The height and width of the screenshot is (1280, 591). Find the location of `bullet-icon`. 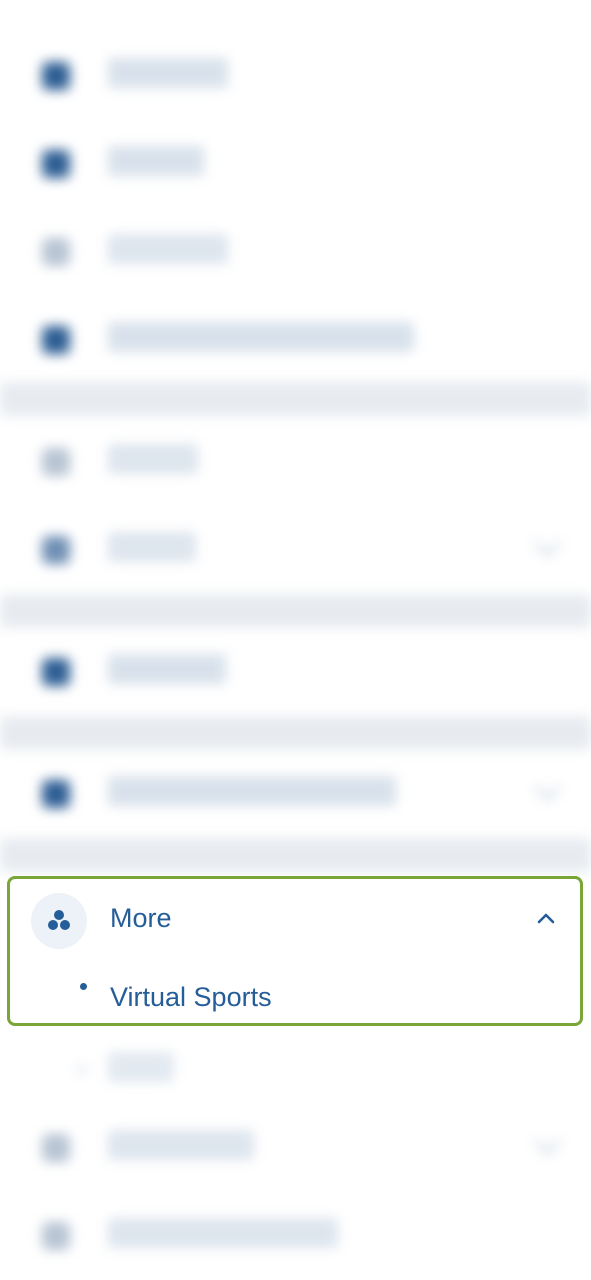

bullet-icon is located at coordinates (83, 986).